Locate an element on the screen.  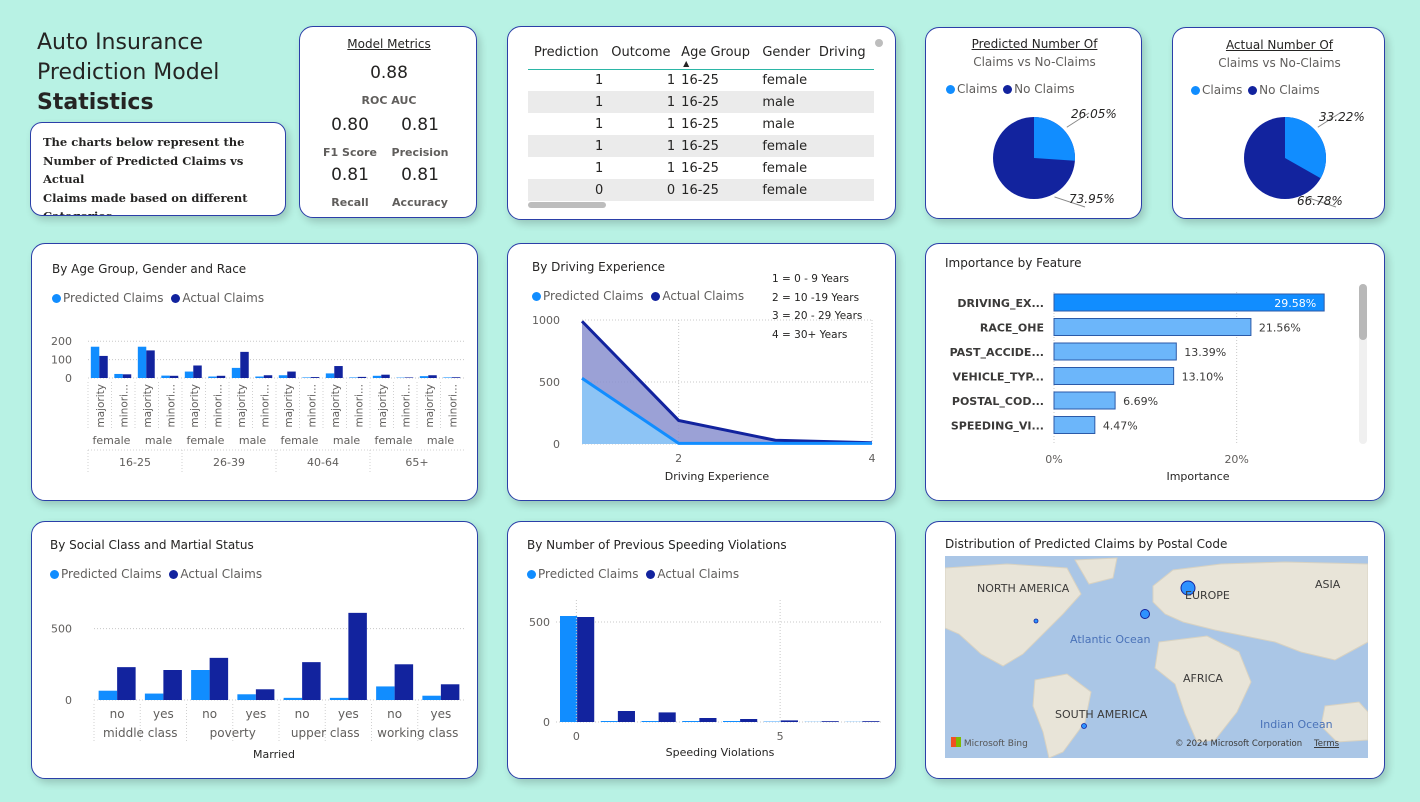
x-tick-label: 0% is located at coordinates (1053, 459).